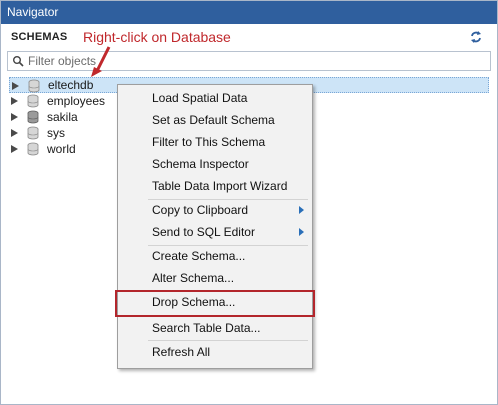 The width and height of the screenshot is (498, 405). I want to click on menu-item-schema-inspector: Schema Inspector, so click(215, 164).